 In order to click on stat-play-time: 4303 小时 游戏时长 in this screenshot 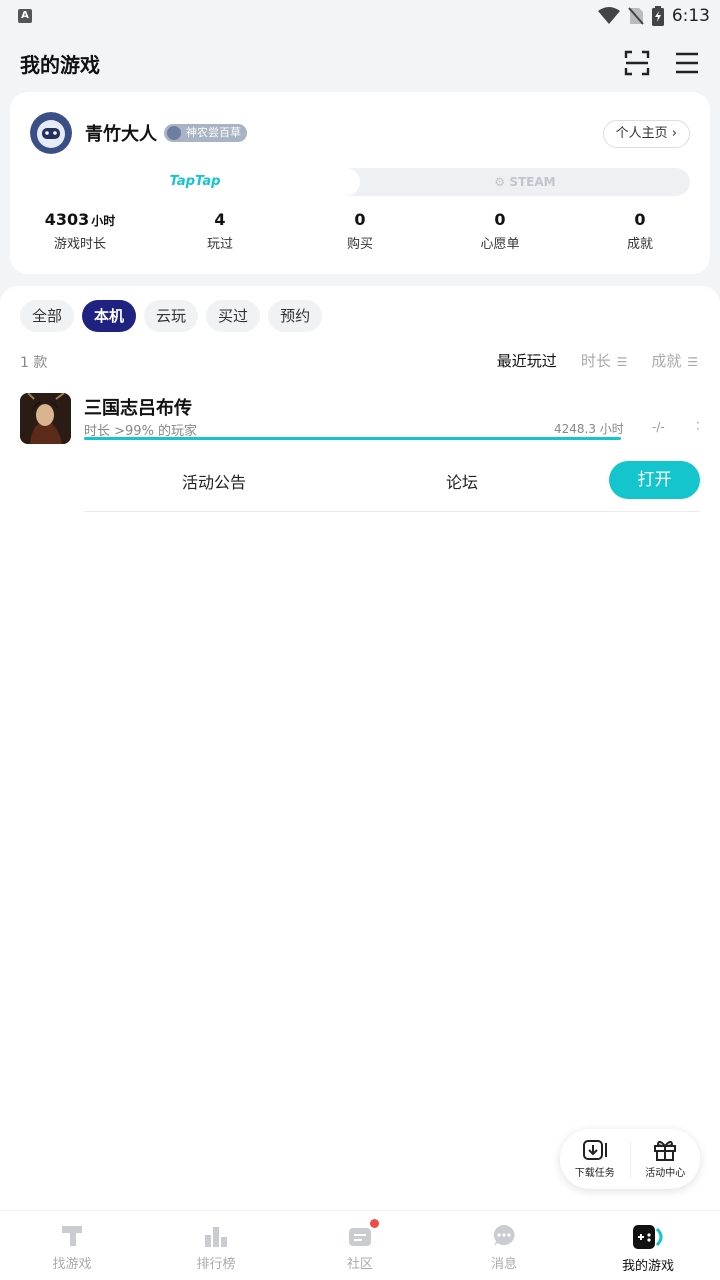, I will do `click(80, 231)`.